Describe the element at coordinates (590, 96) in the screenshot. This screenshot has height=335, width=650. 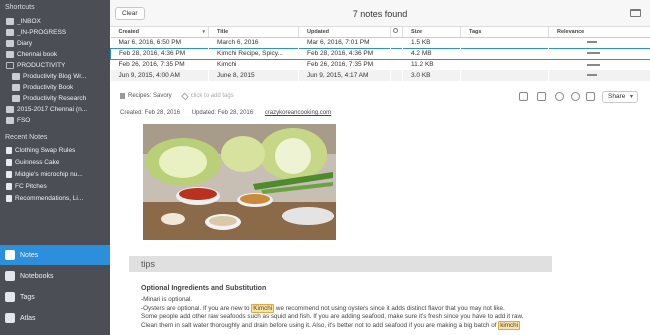
I see `trash-icon` at that location.